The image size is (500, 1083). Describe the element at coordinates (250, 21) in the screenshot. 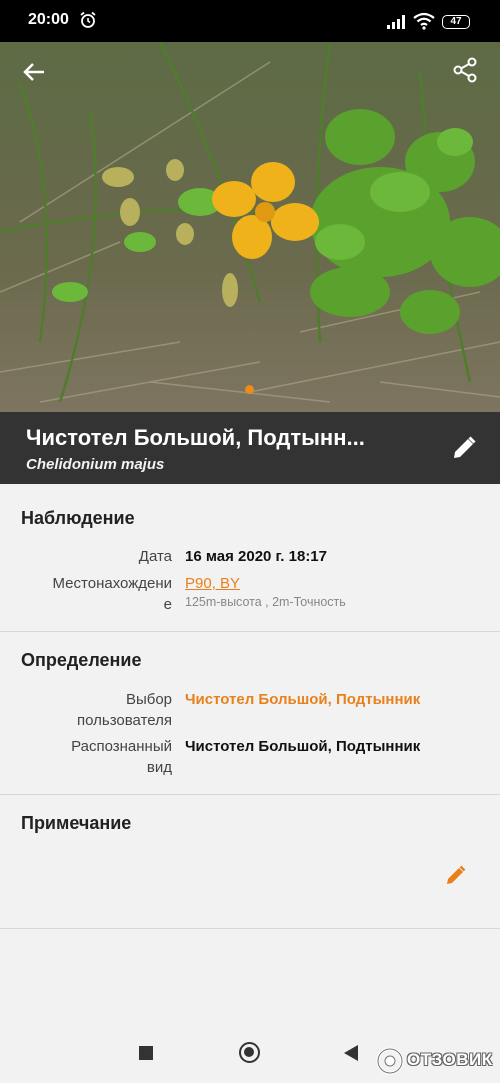

I see `status-bar: 20:00 47` at that location.